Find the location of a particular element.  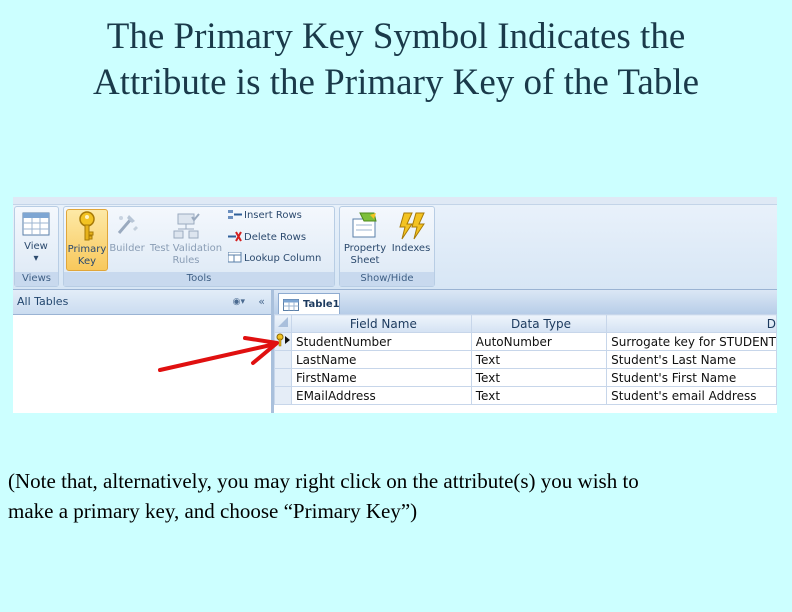

column-header-field-name: Field Name is located at coordinates (381, 323).